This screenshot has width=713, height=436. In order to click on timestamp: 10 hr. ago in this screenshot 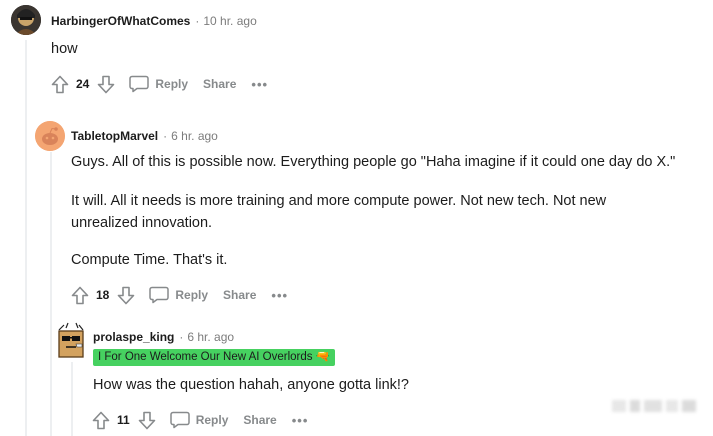, I will do `click(229, 21)`.